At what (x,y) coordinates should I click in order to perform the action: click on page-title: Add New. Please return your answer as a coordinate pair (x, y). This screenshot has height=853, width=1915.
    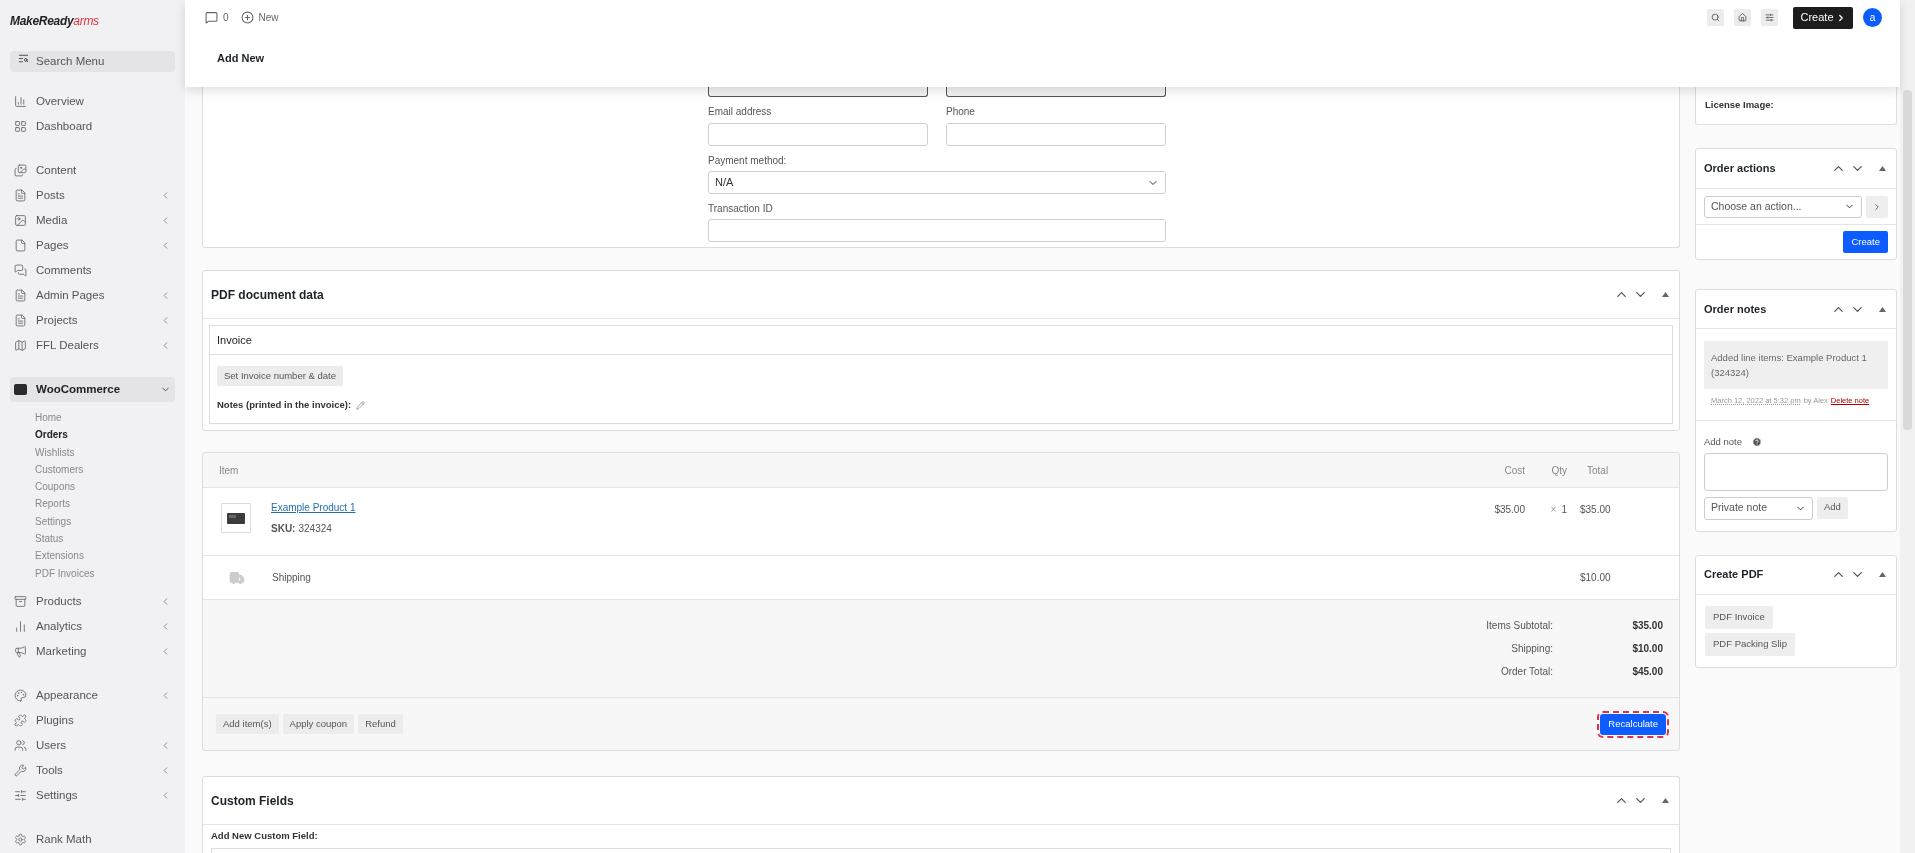
    Looking at the image, I should click on (241, 58).